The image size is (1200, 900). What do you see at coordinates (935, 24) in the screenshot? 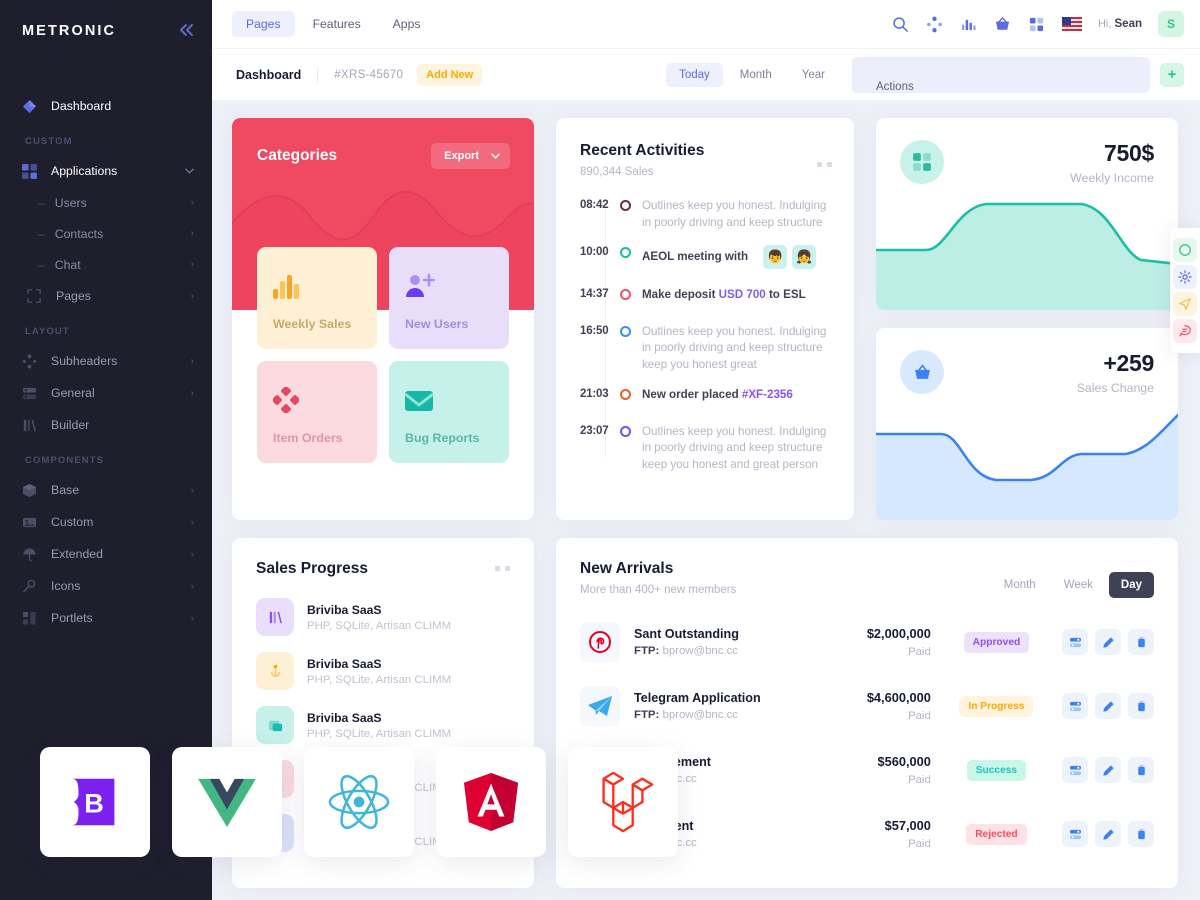
I see `nodes-icon` at bounding box center [935, 24].